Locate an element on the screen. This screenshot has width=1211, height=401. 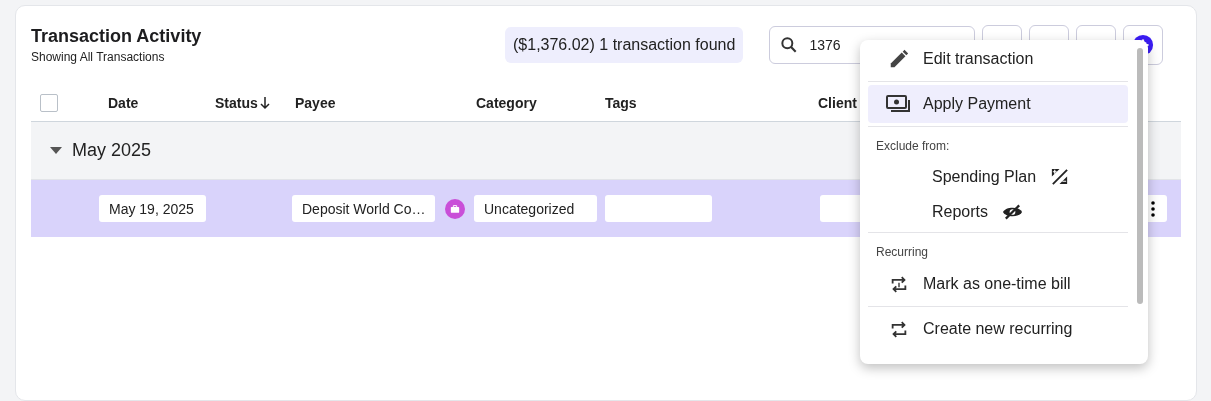
group-label: May 2025 is located at coordinates (112, 150).